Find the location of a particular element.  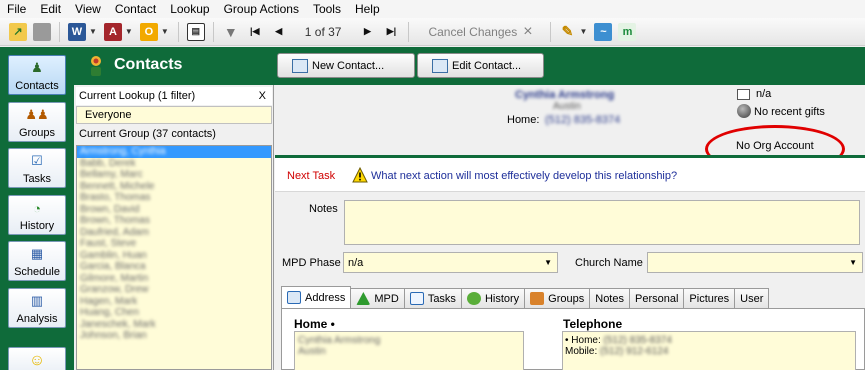

list-item: Brasto, Thomas is located at coordinates (174, 198).